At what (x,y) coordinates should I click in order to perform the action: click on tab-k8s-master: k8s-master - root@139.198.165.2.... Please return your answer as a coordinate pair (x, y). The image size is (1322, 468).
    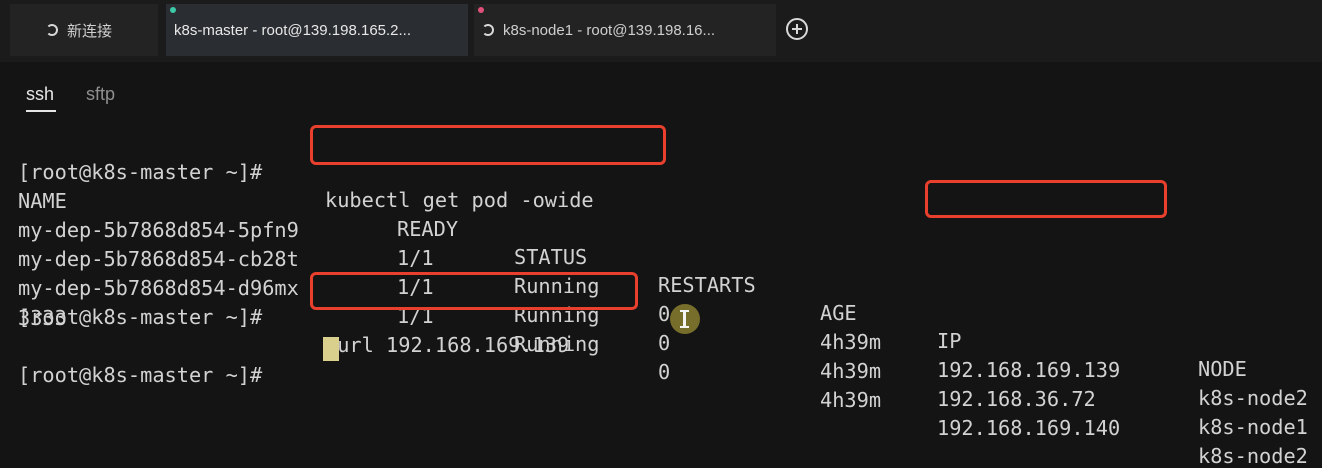
    Looking at the image, I should click on (317, 30).